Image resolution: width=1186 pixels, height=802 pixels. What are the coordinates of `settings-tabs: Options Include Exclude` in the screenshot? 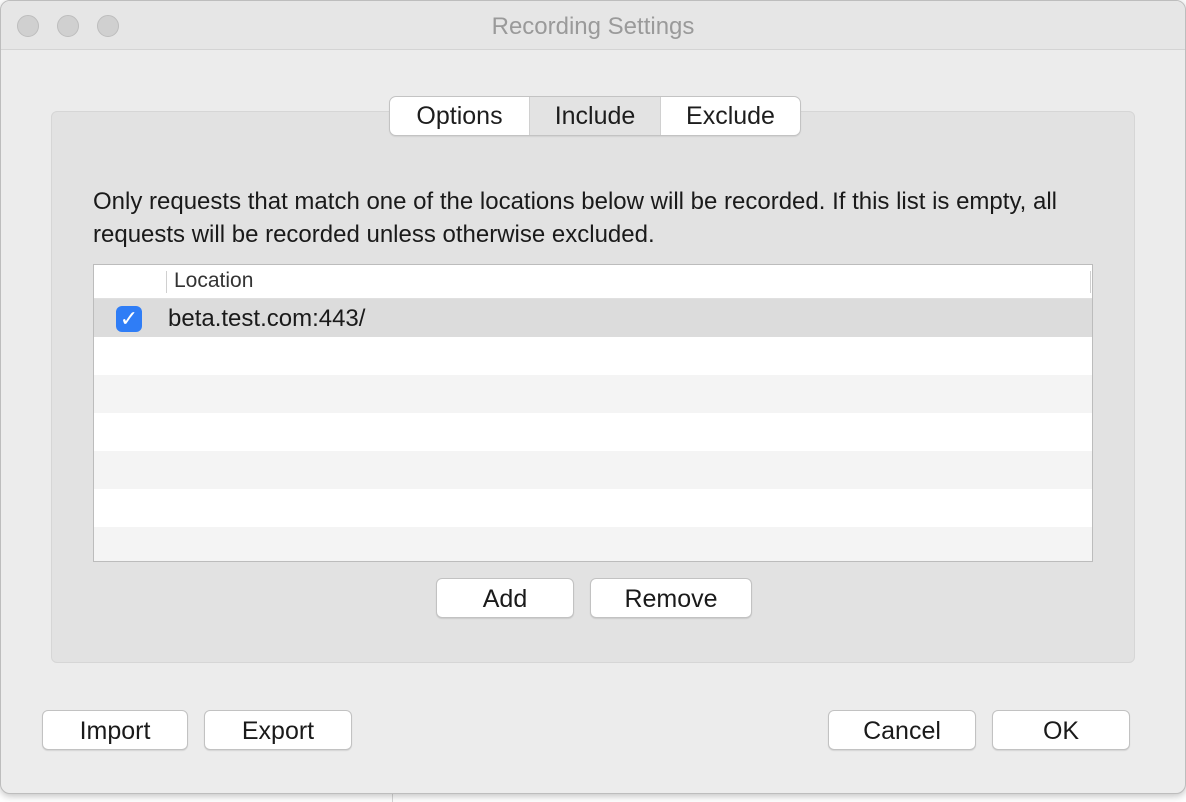 It's located at (595, 116).